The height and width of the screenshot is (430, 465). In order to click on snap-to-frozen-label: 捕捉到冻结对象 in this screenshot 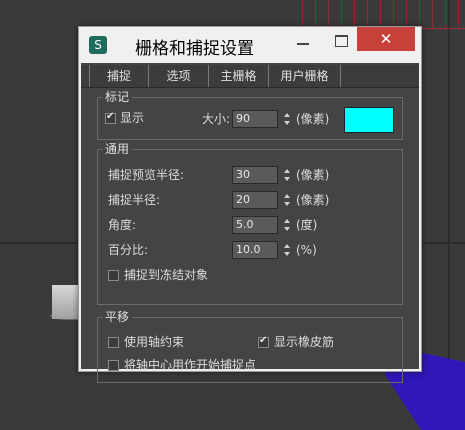, I will do `click(166, 275)`.